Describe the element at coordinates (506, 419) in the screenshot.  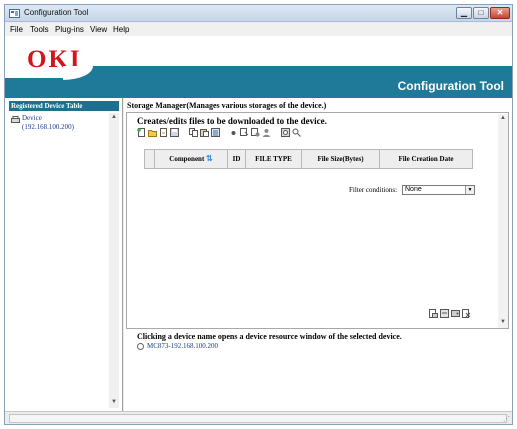
I see `resize-grip-icon: ⋰` at that location.